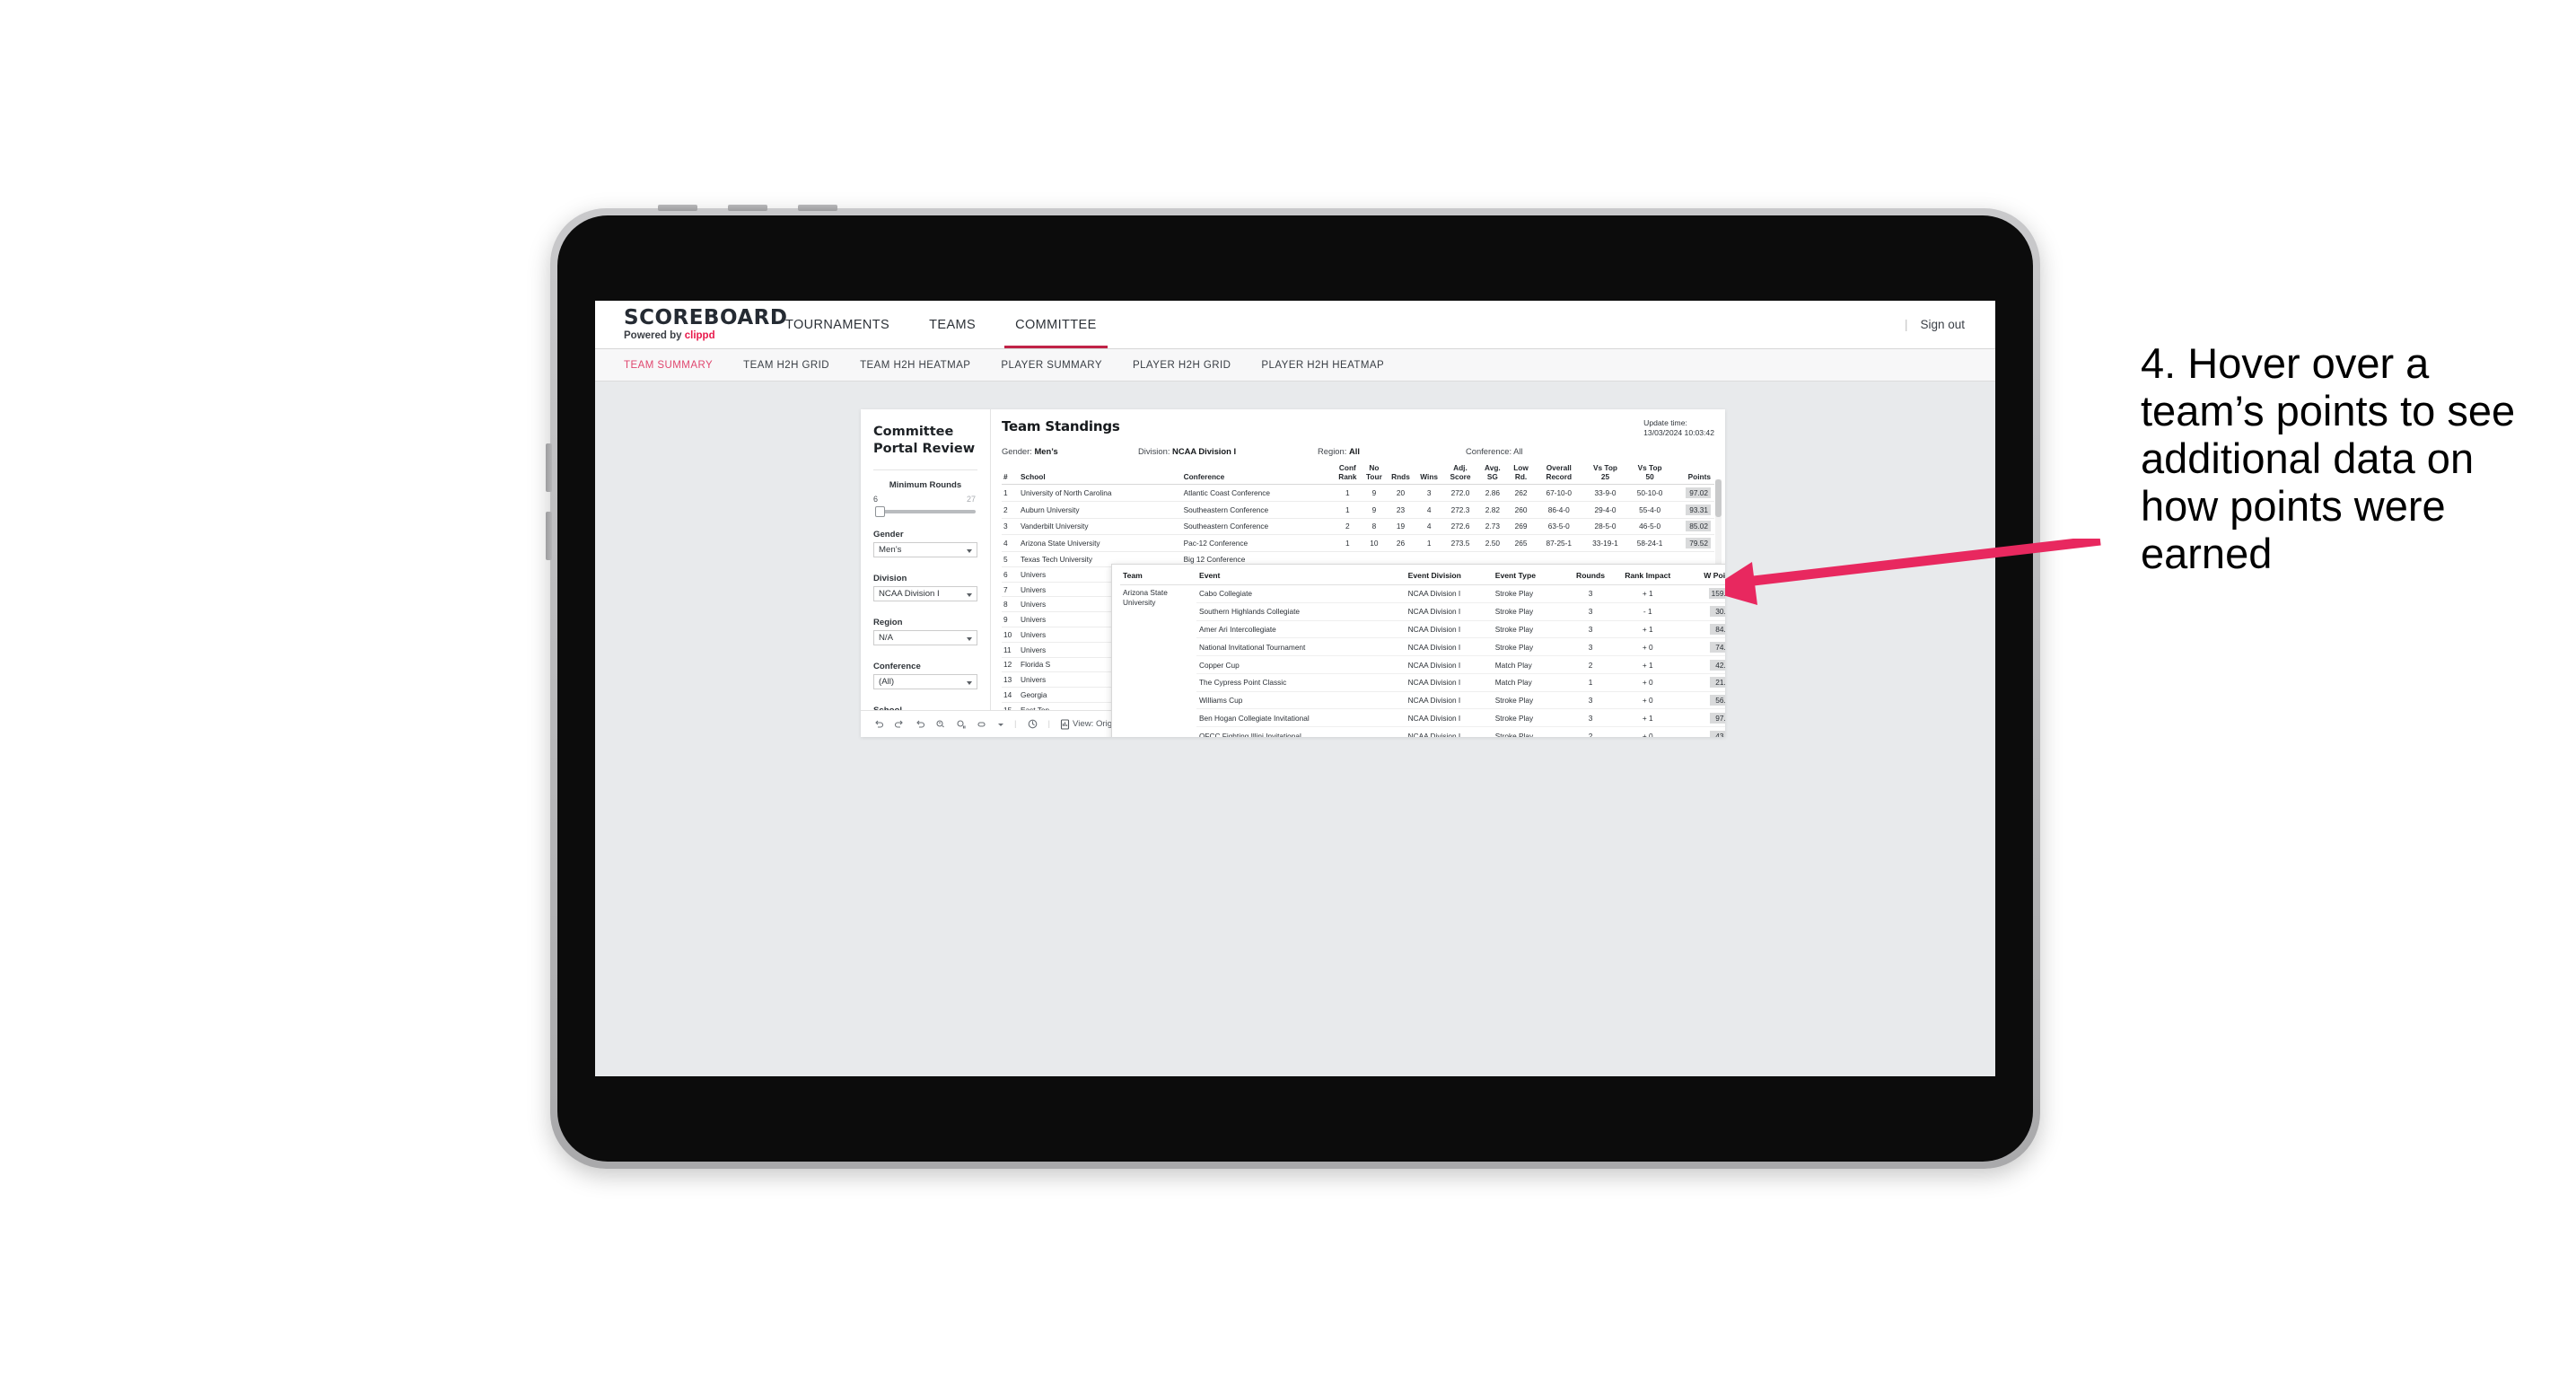  I want to click on col-avg-sg: Avg. SG, so click(1492, 474).